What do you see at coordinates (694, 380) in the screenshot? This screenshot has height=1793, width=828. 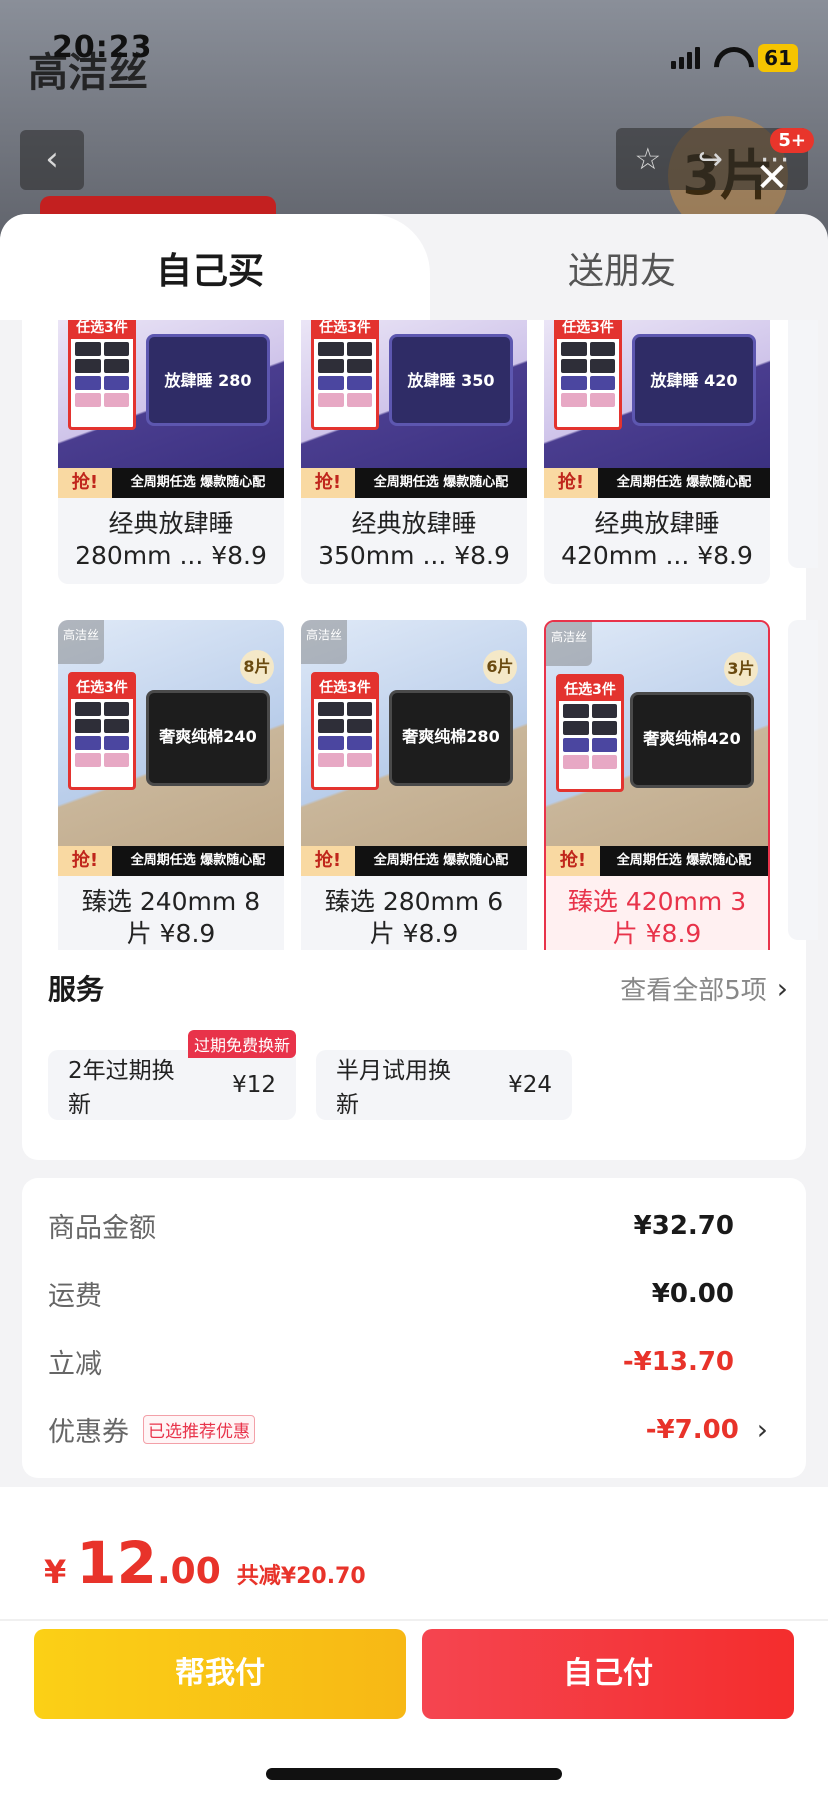 I see `product-pack: 放肆睡 420` at bounding box center [694, 380].